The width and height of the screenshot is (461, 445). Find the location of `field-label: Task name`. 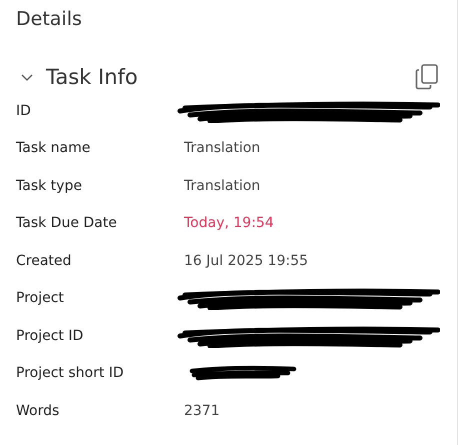

field-label: Task name is located at coordinates (54, 148).